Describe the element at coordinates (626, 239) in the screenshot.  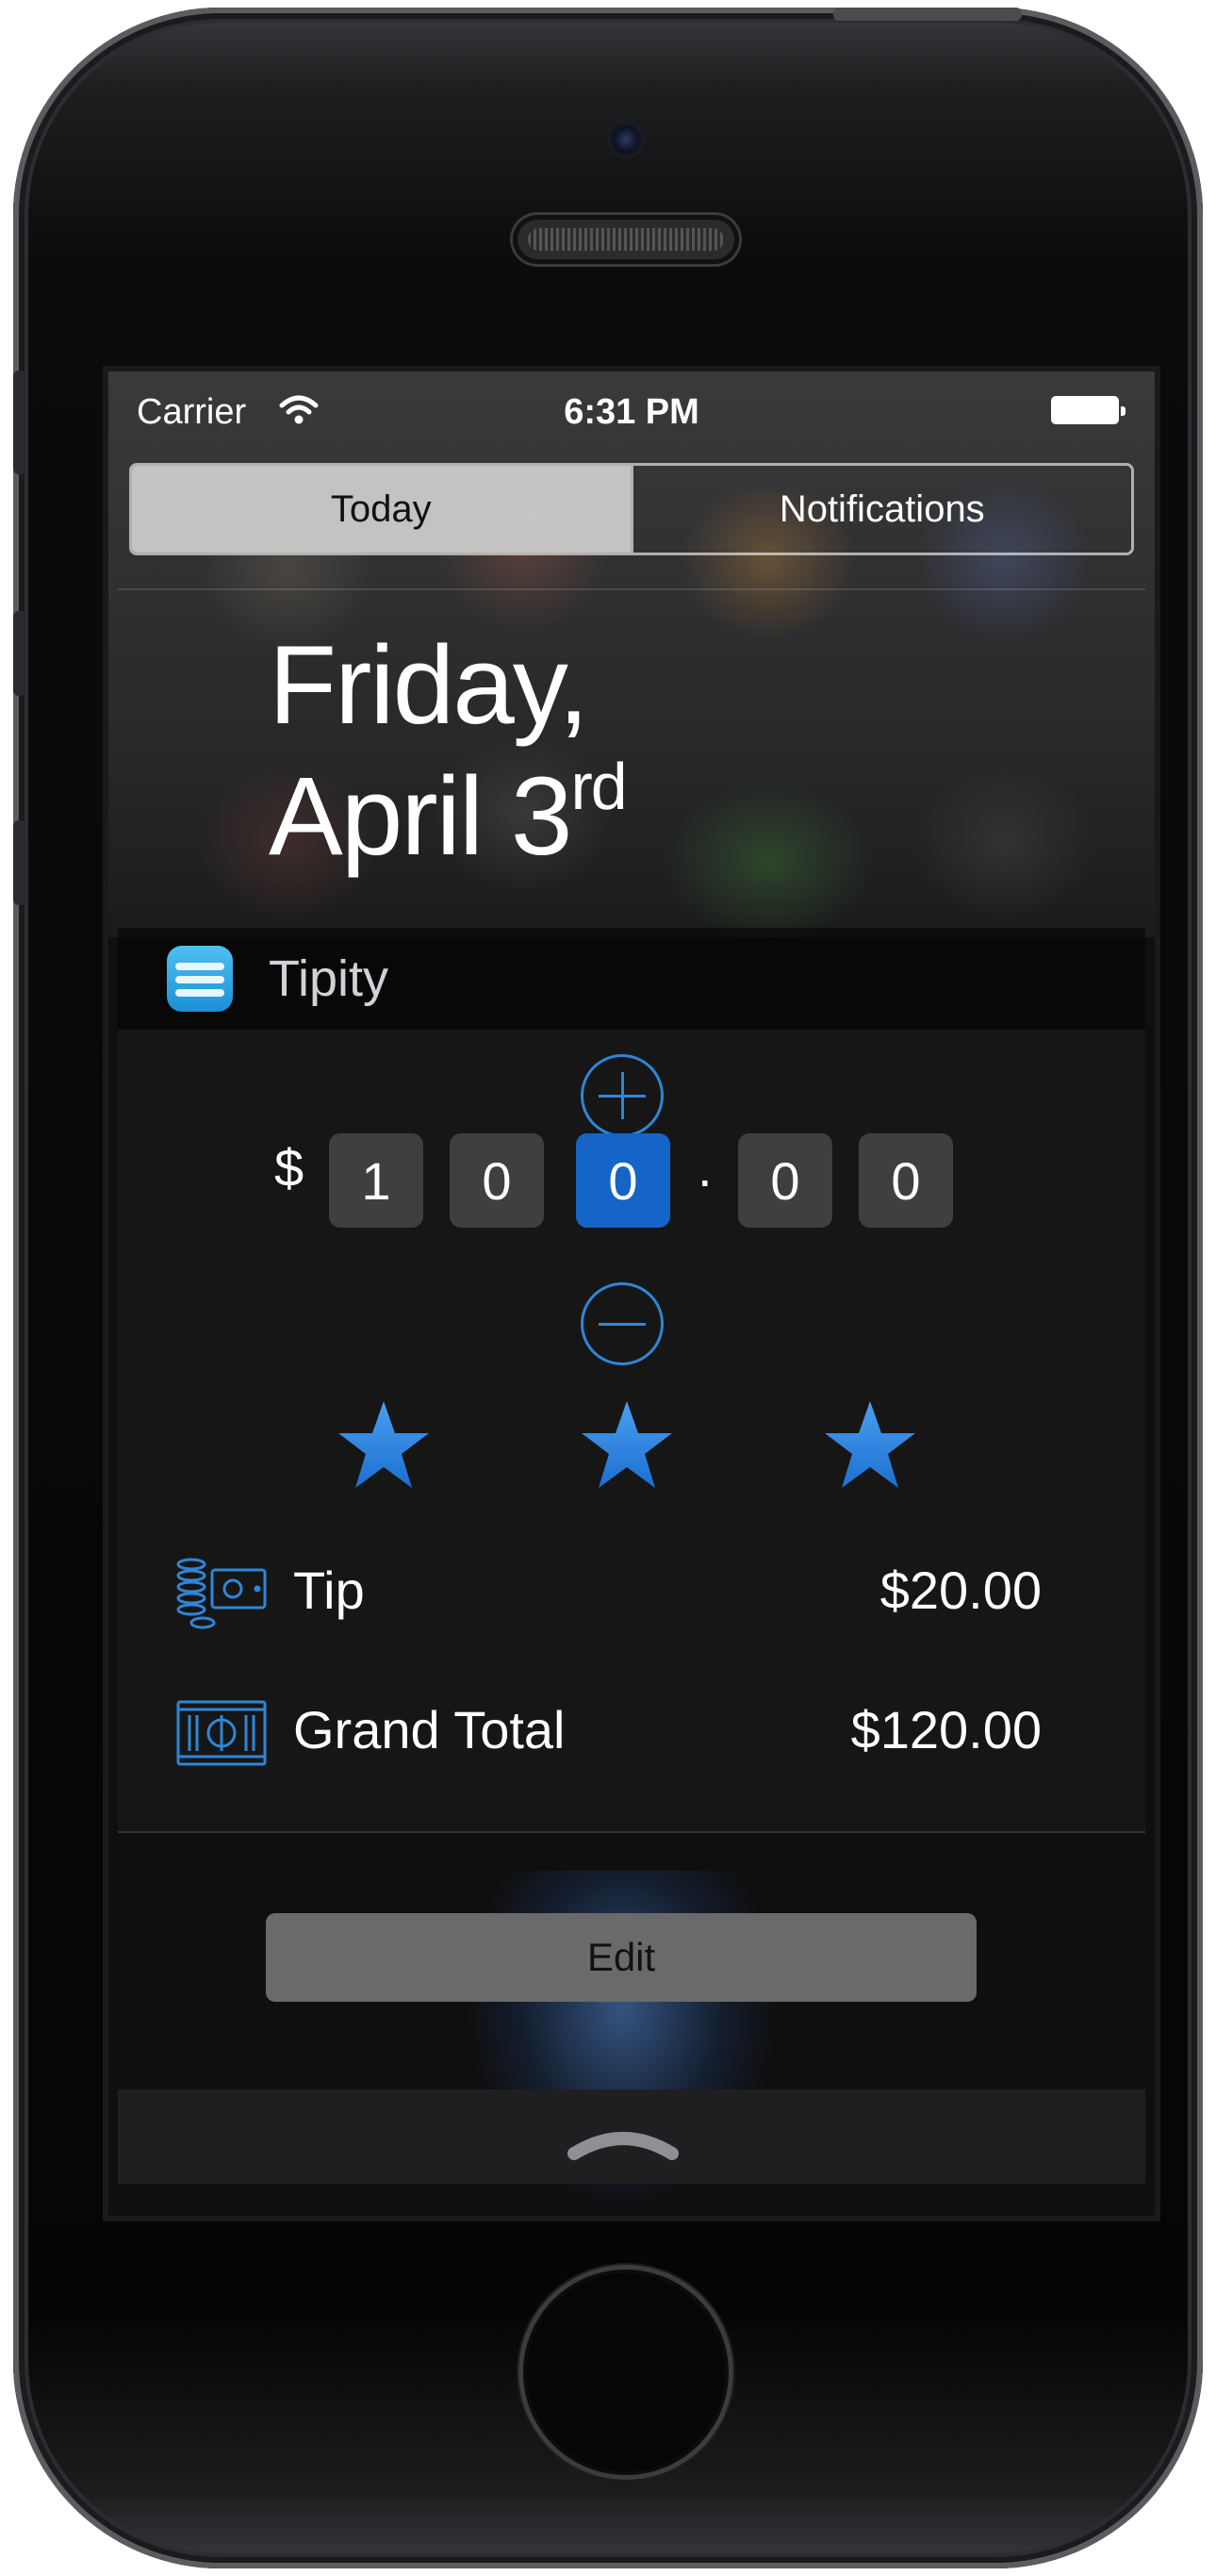
I see `earpiece-speaker` at that location.